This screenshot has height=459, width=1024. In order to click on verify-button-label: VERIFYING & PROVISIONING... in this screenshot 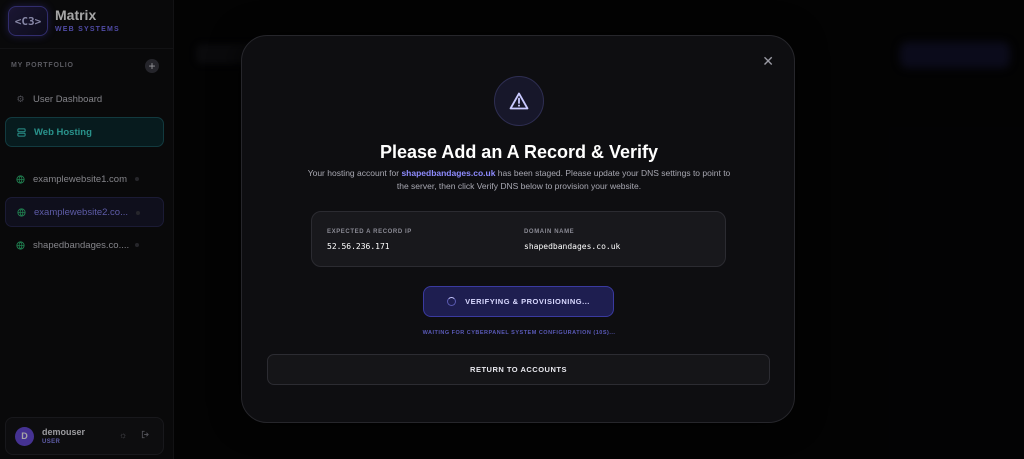, I will do `click(527, 301)`.